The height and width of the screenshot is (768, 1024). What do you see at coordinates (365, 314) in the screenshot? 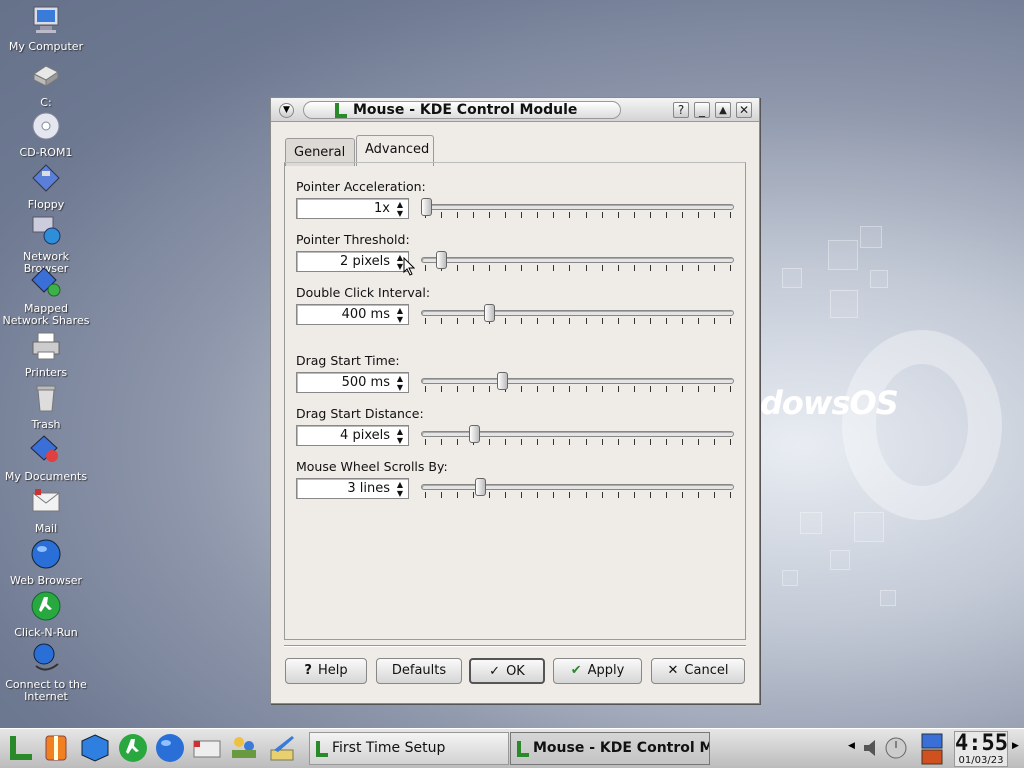
I see `double-click-interval-value: 400 ms` at bounding box center [365, 314].